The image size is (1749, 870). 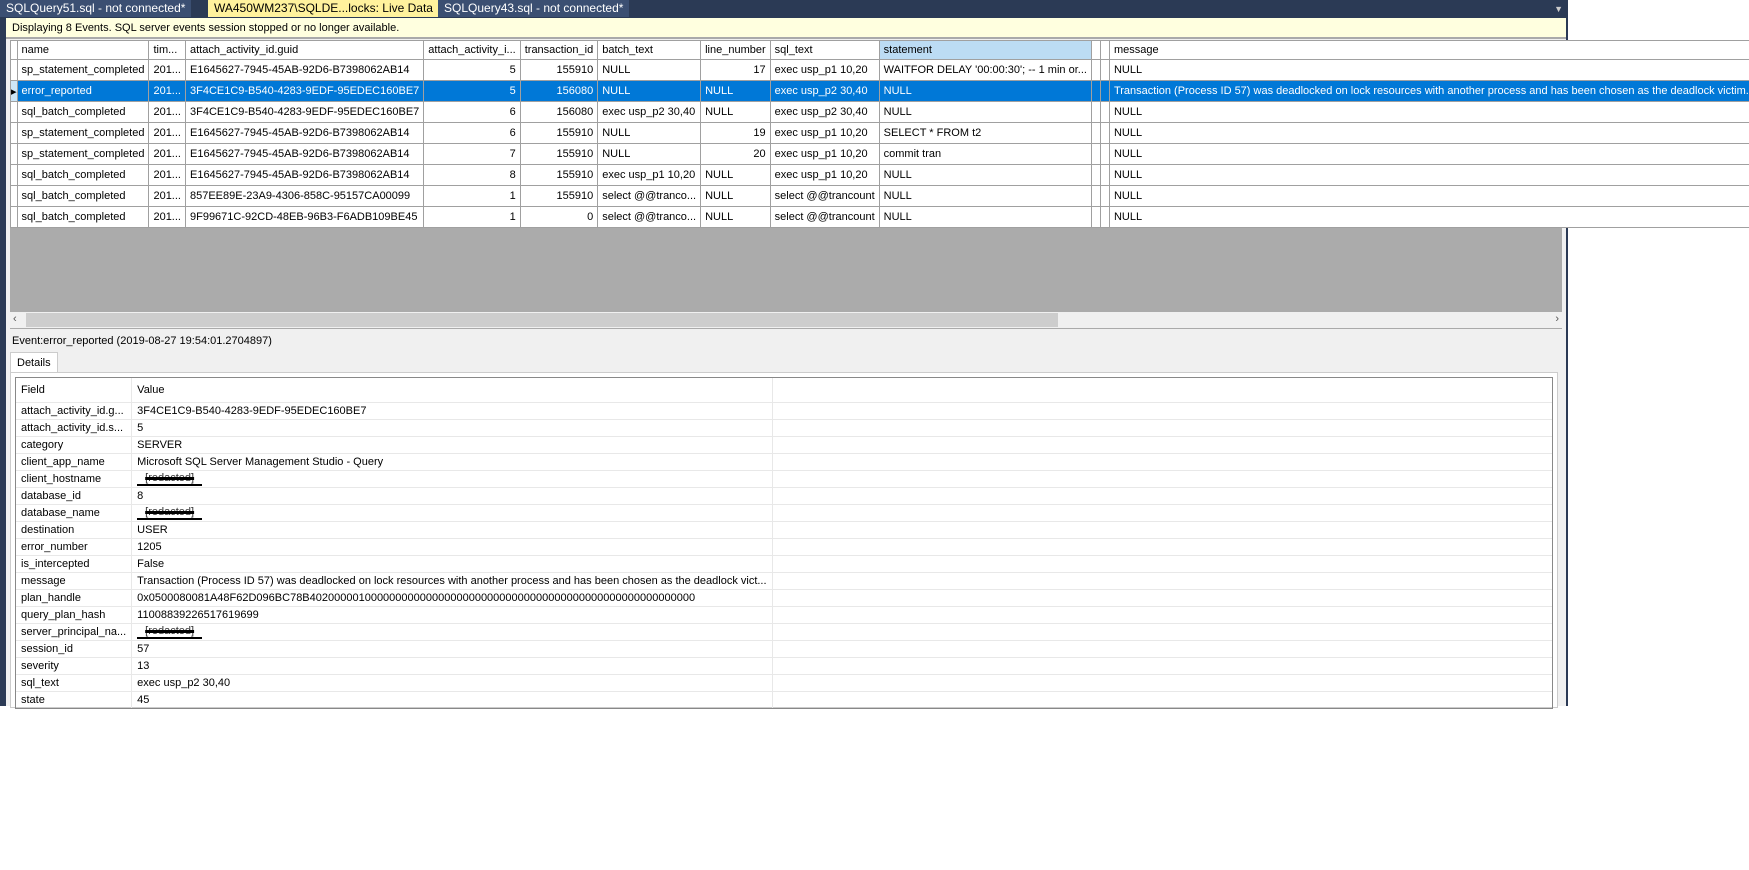 I want to click on scrollbar-thumb, so click(x=542, y=320).